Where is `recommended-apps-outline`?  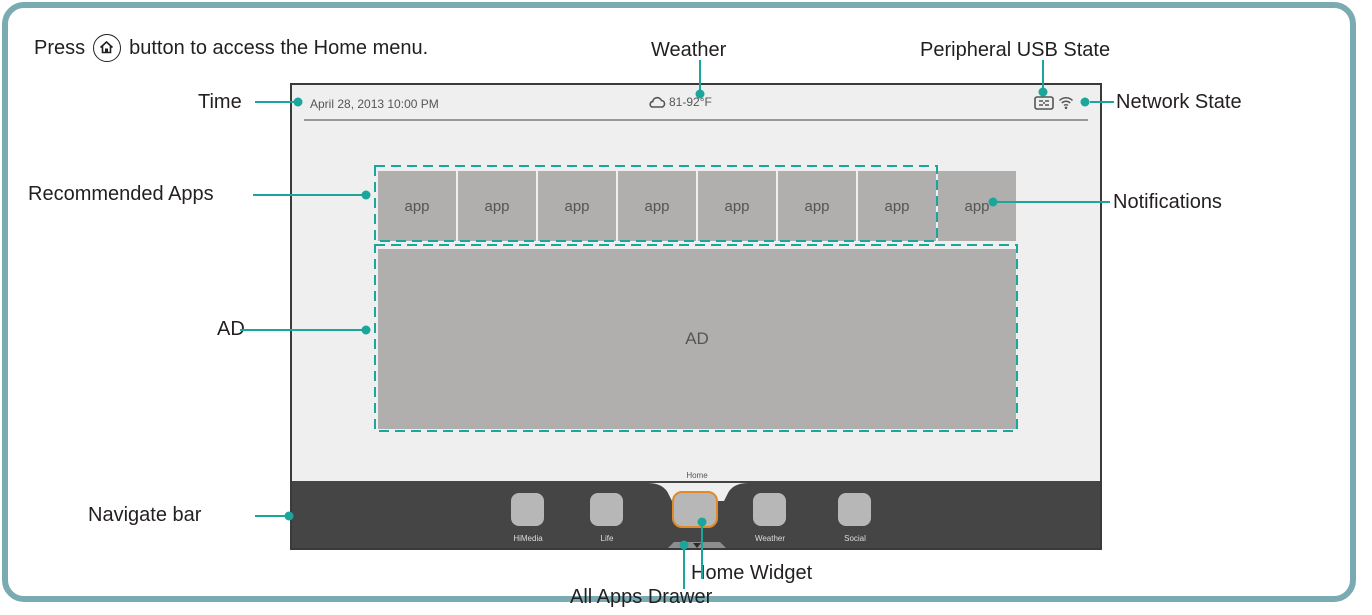 recommended-apps-outline is located at coordinates (656, 203).